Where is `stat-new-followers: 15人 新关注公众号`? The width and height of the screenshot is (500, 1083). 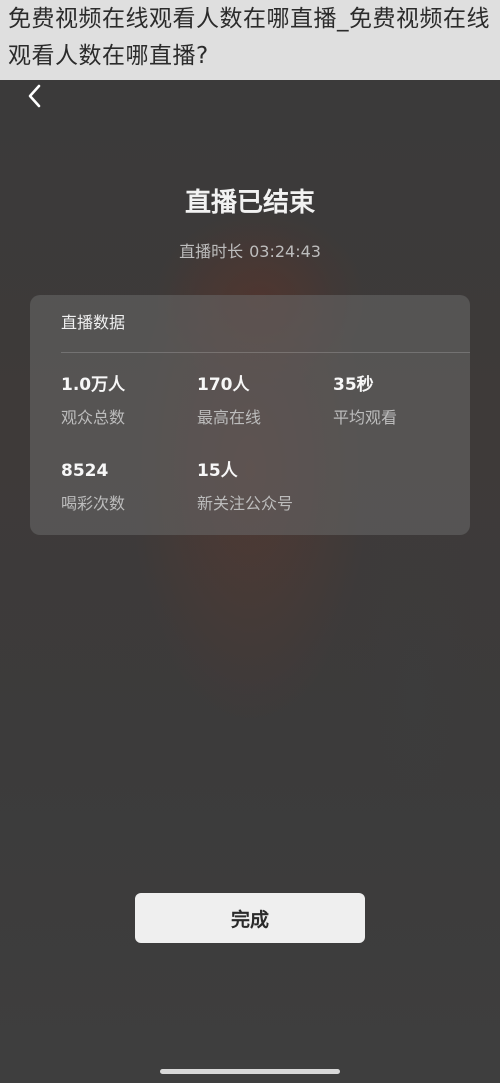
stat-new-followers: 15人 新关注公众号 is located at coordinates (262, 487).